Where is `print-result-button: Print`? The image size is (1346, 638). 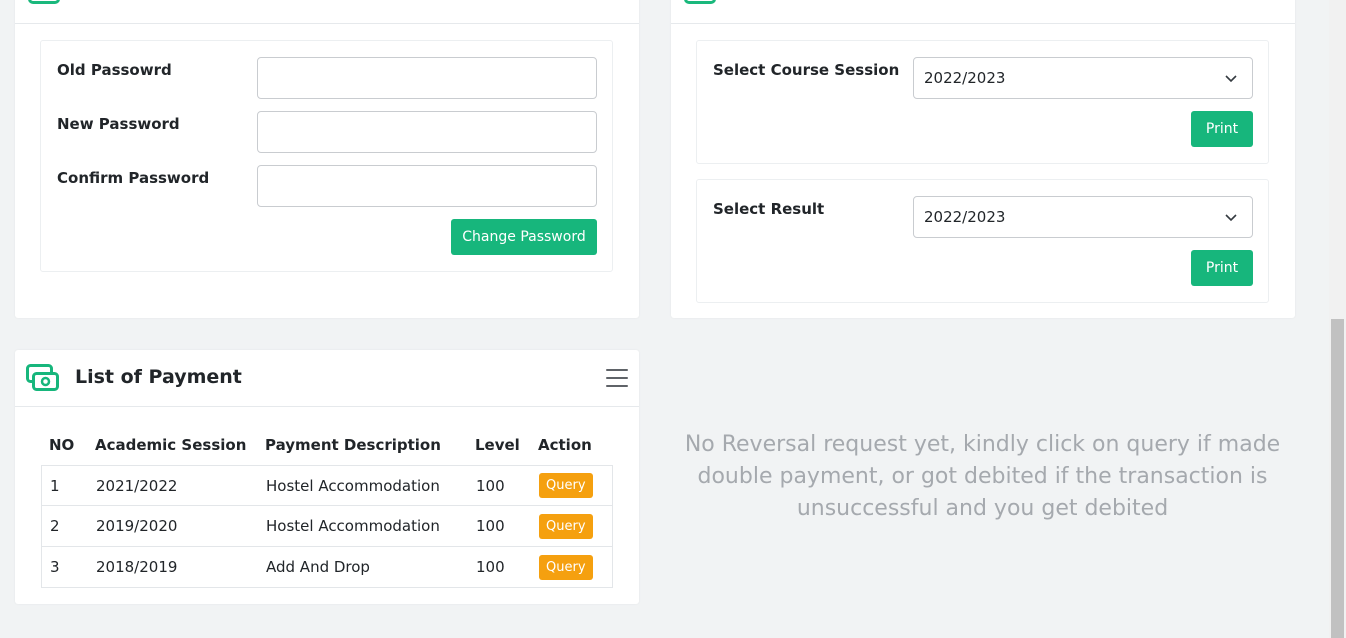
print-result-button: Print is located at coordinates (1222, 268).